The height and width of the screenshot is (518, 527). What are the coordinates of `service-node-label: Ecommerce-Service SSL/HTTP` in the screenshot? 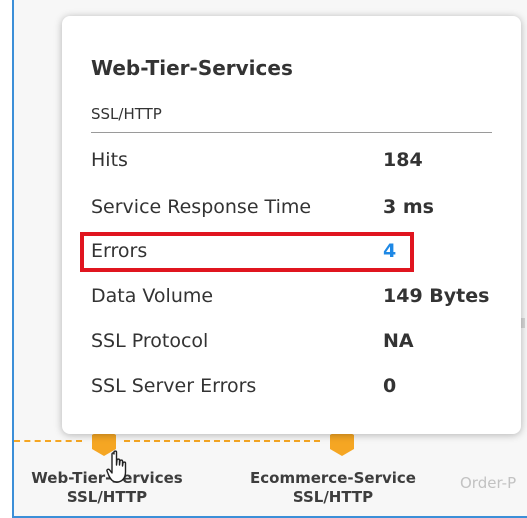 It's located at (333, 488).